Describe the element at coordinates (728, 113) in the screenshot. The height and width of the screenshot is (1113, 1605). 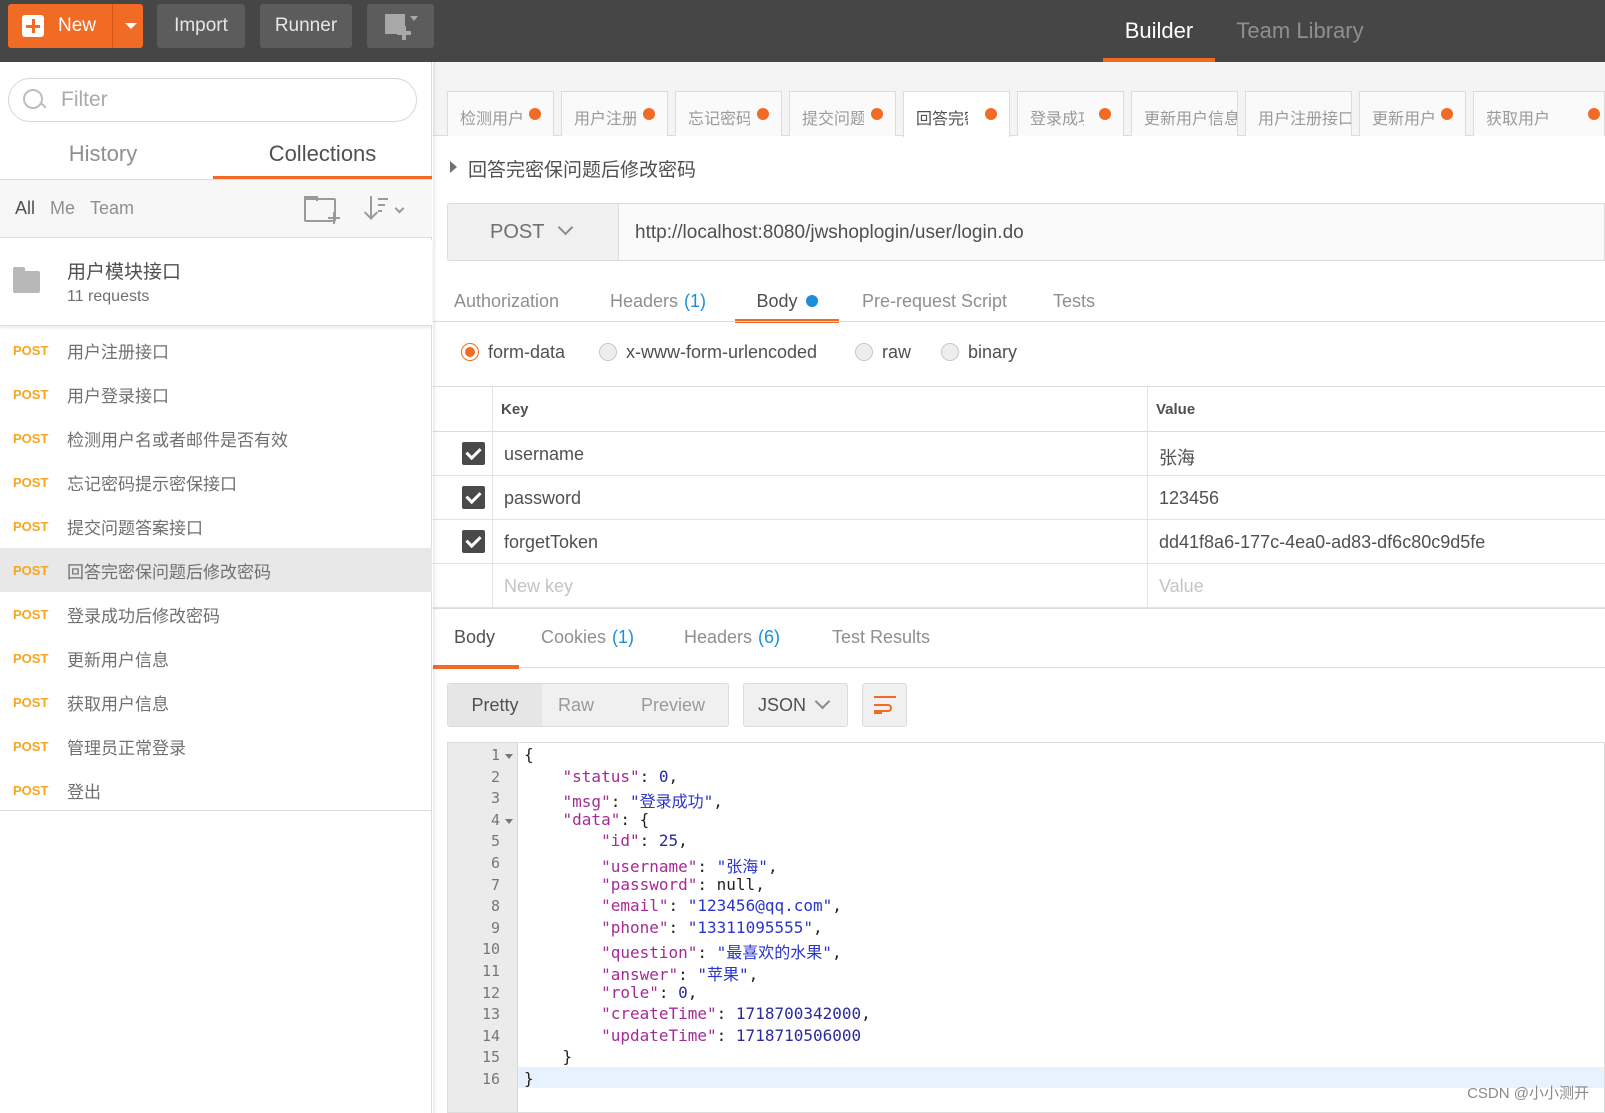
I see `request-tab: 忘记密码` at that location.